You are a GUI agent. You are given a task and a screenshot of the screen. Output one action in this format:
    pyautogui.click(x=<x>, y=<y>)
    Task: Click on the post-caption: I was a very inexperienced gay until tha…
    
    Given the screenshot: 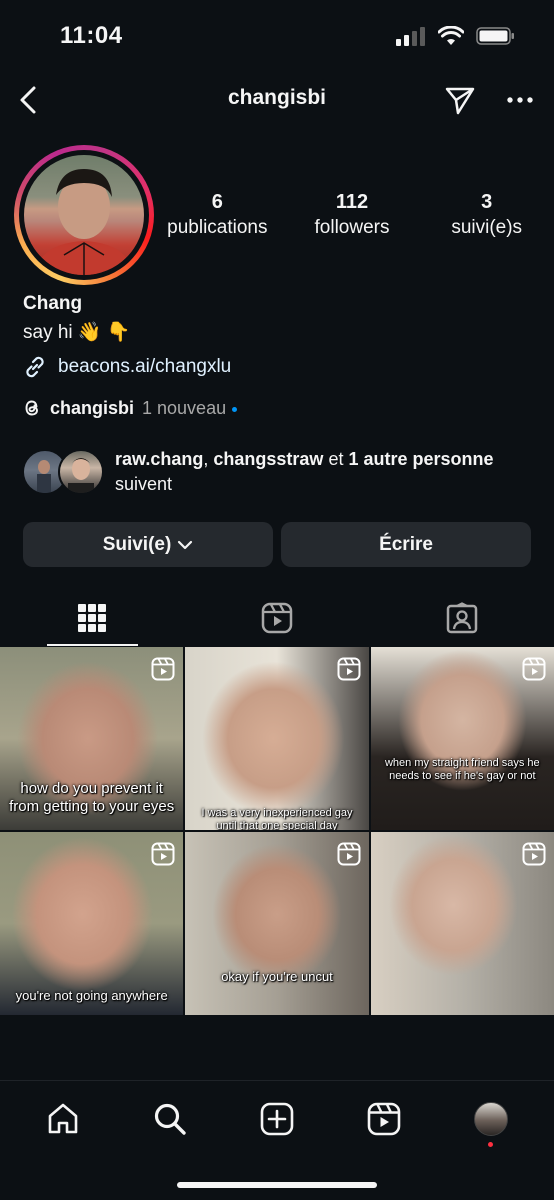 What is the action you would take?
    pyautogui.click(x=277, y=818)
    